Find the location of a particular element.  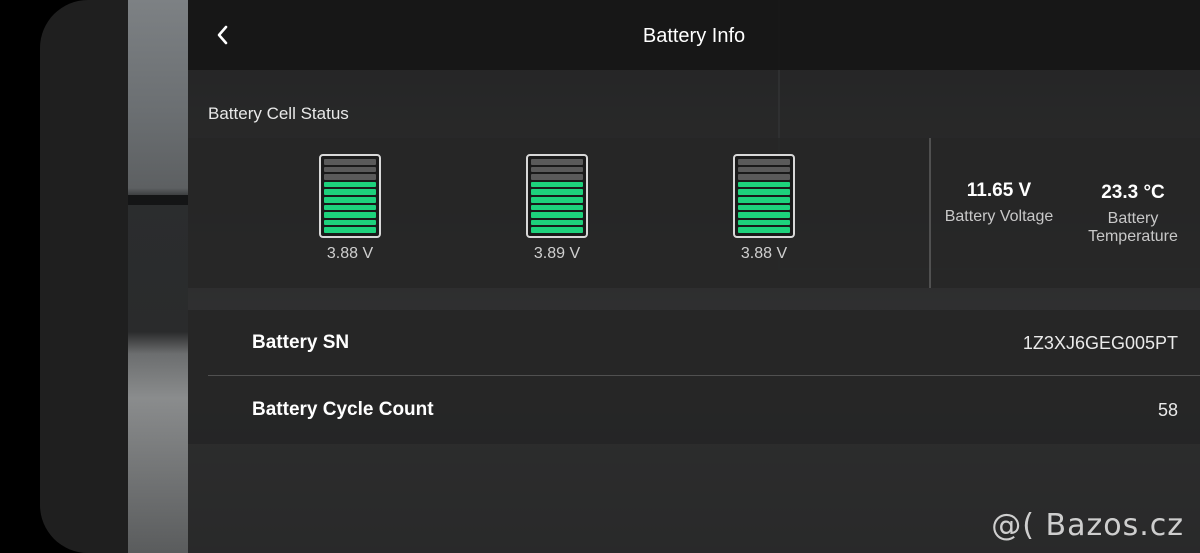

detail-row-cycle-count: Battery Cycle Count 58 is located at coordinates (694, 410).